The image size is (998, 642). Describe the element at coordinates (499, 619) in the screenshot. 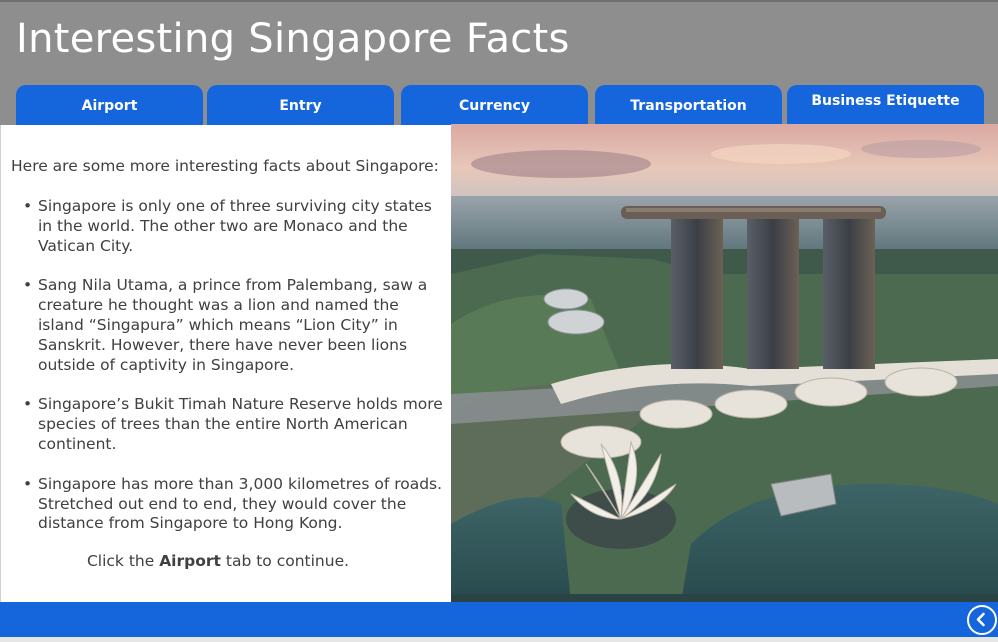

I see `footer-bar` at that location.